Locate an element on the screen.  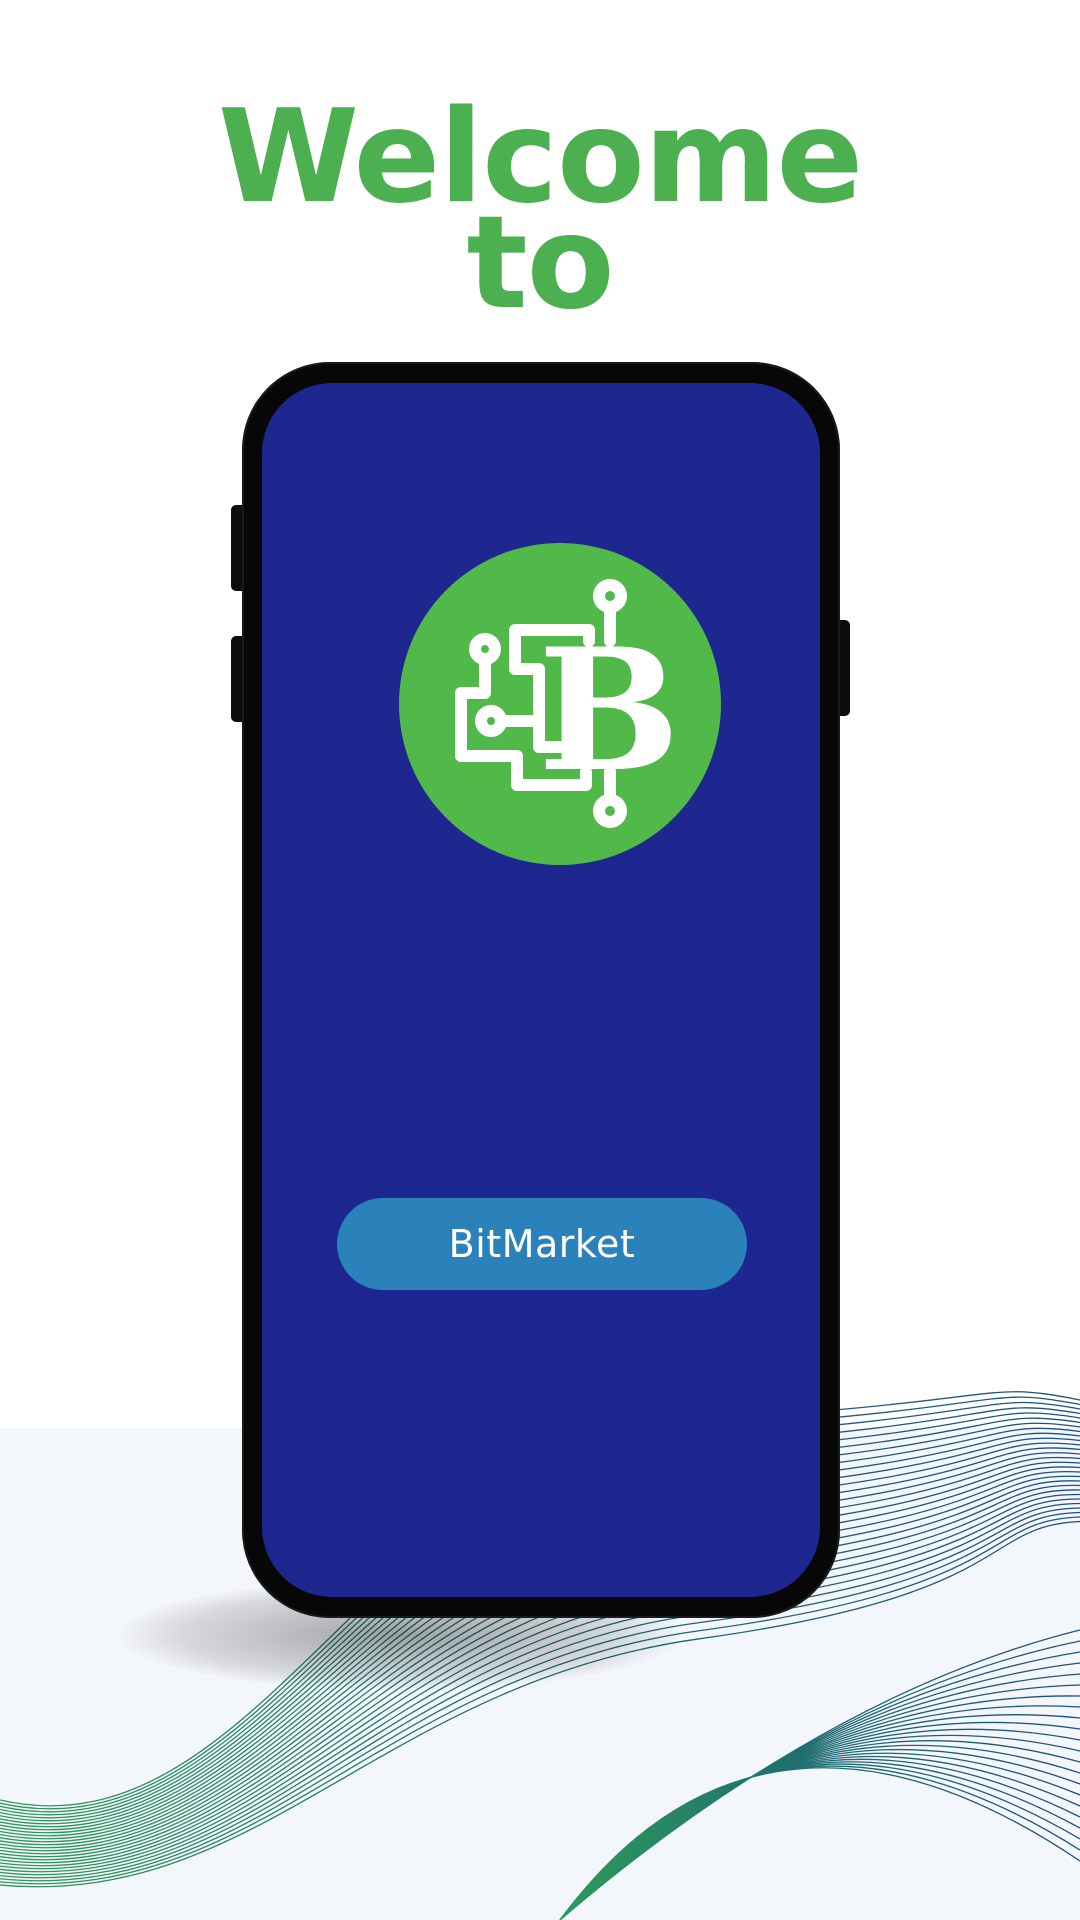
bitmarket-button: BitMarket is located at coordinates (542, 1244).